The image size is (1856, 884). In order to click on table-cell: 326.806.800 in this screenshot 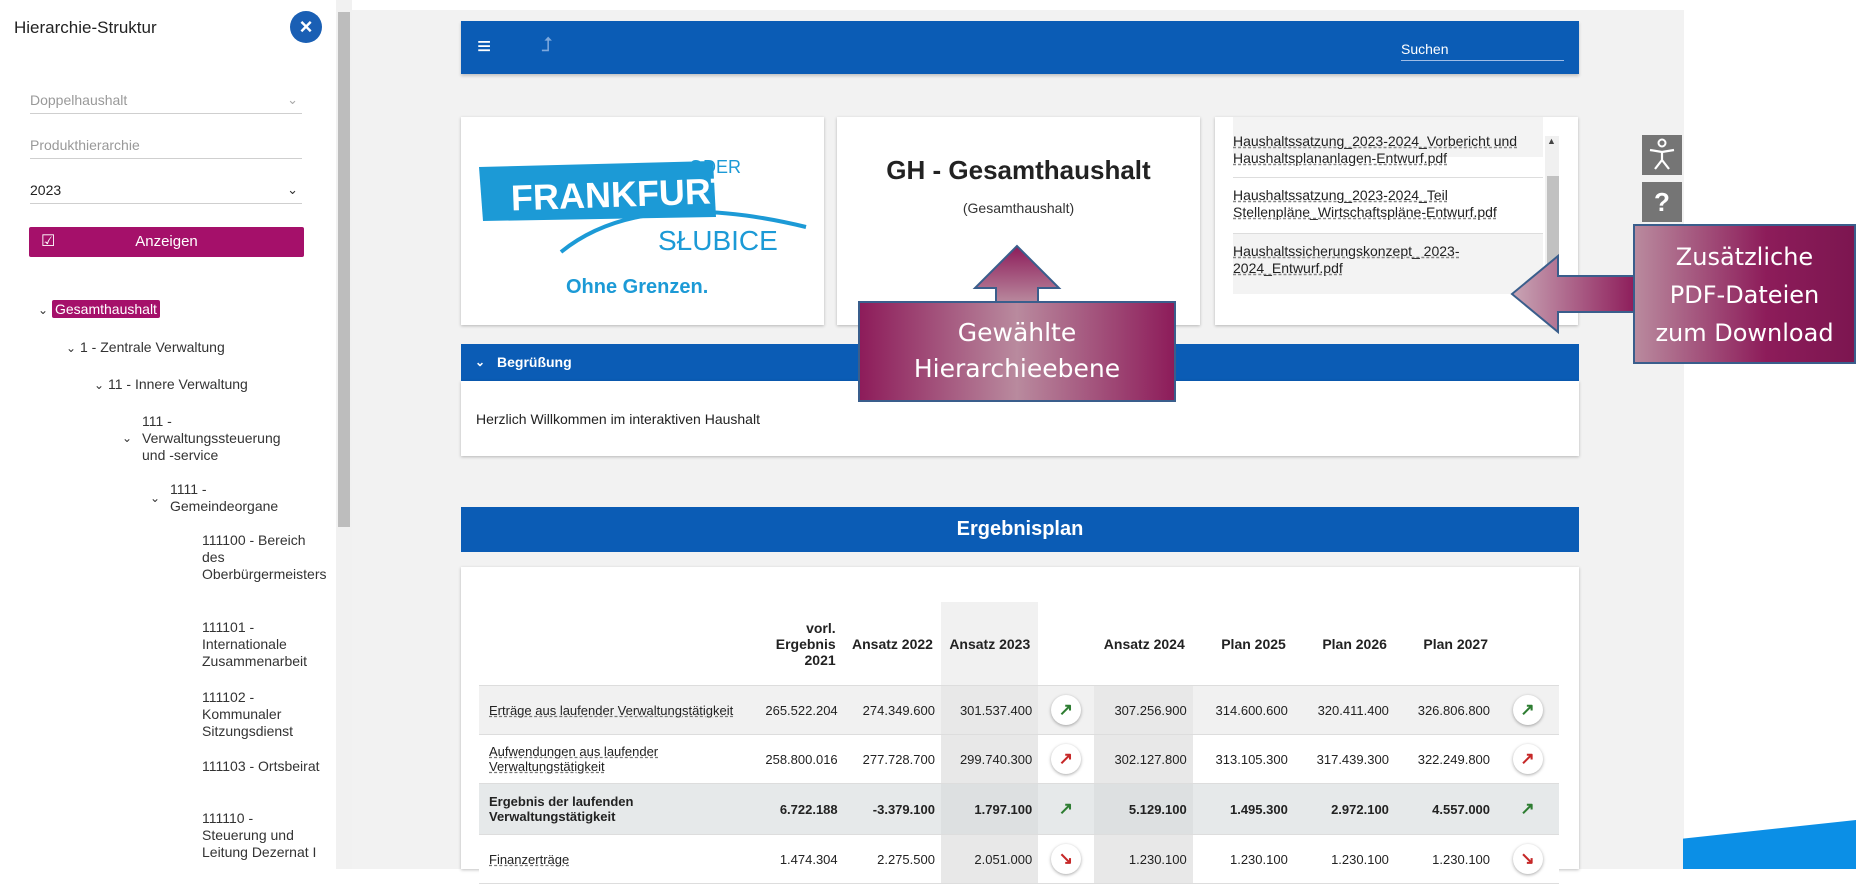, I will do `click(1445, 710)`.